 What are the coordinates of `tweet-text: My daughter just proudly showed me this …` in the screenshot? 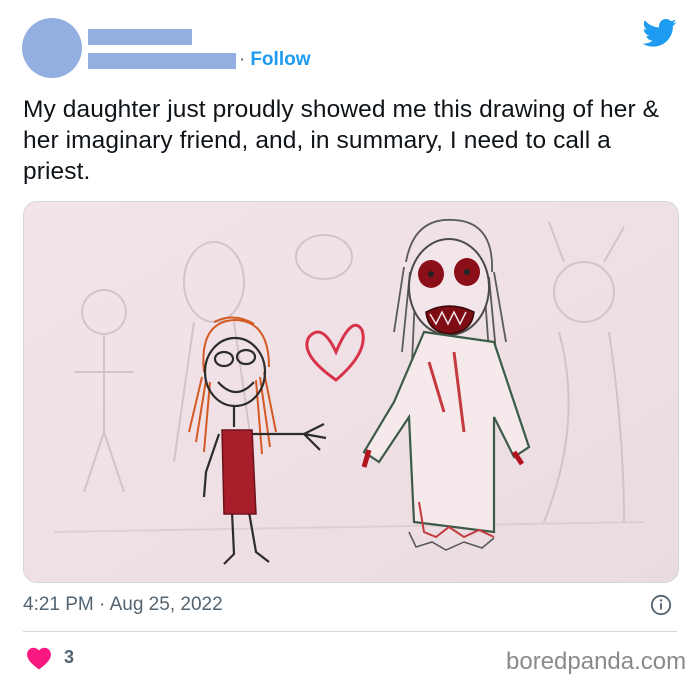 It's located at (341, 140).